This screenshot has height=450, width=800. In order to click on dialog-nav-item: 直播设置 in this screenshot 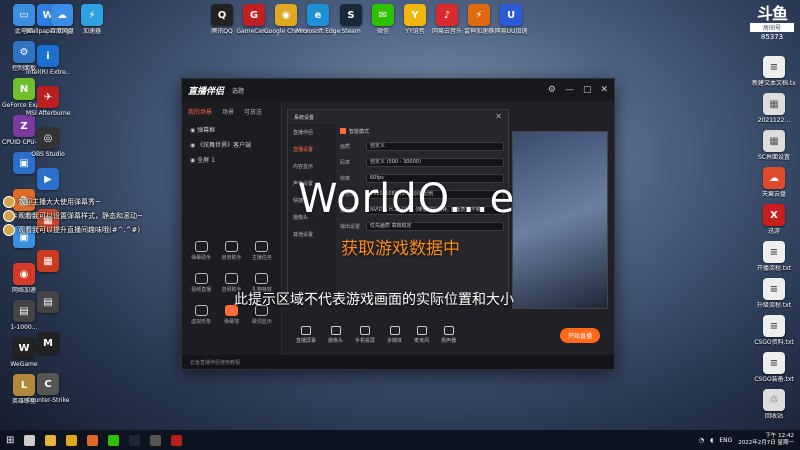, I will do `click(312, 149)`.